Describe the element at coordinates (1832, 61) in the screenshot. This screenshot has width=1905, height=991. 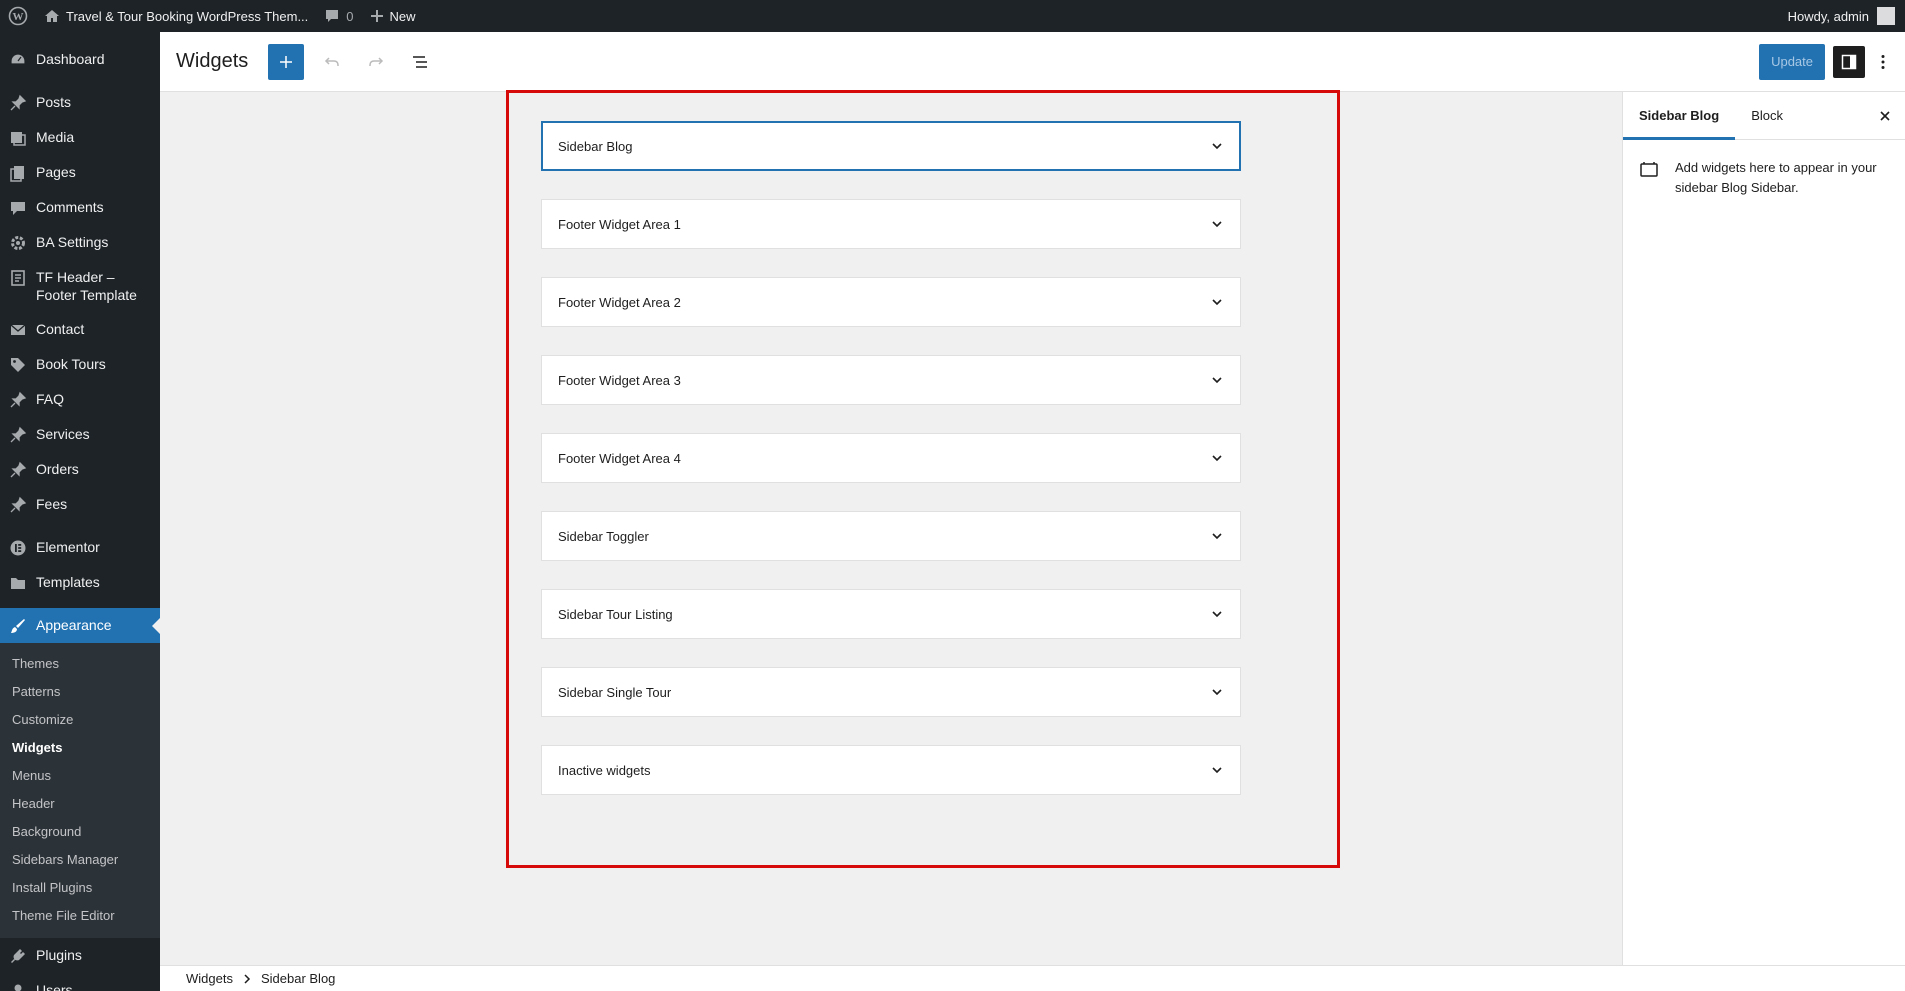
I see `header-actions: Update` at that location.